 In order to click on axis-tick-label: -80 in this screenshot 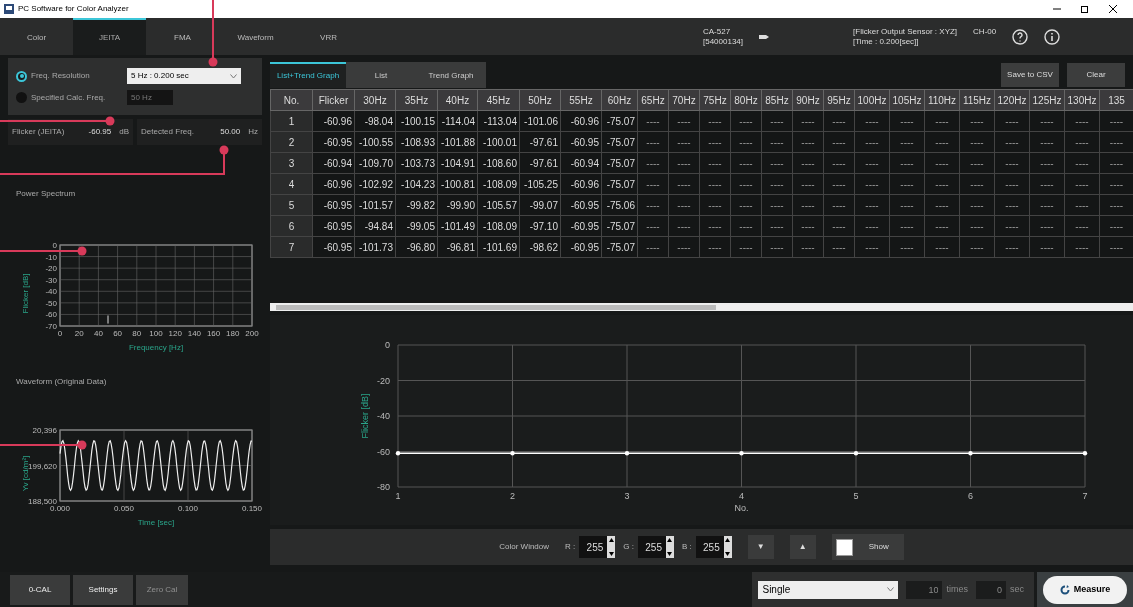, I will do `click(383, 487)`.